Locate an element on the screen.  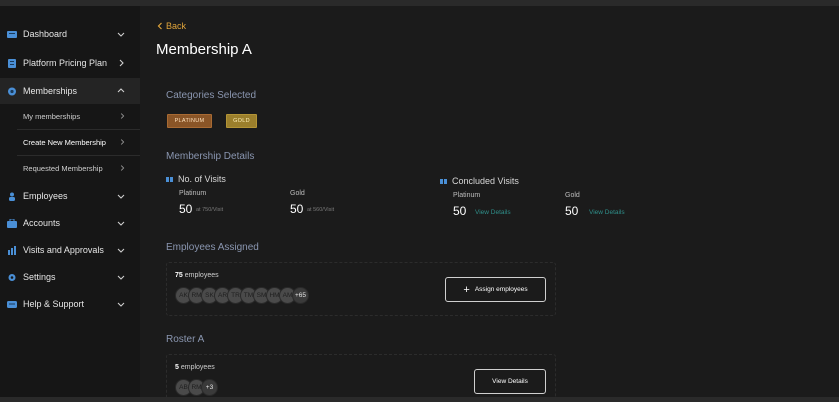
sidebar-subitem-create-new-membership: Create New Membership is located at coordinates (70, 143).